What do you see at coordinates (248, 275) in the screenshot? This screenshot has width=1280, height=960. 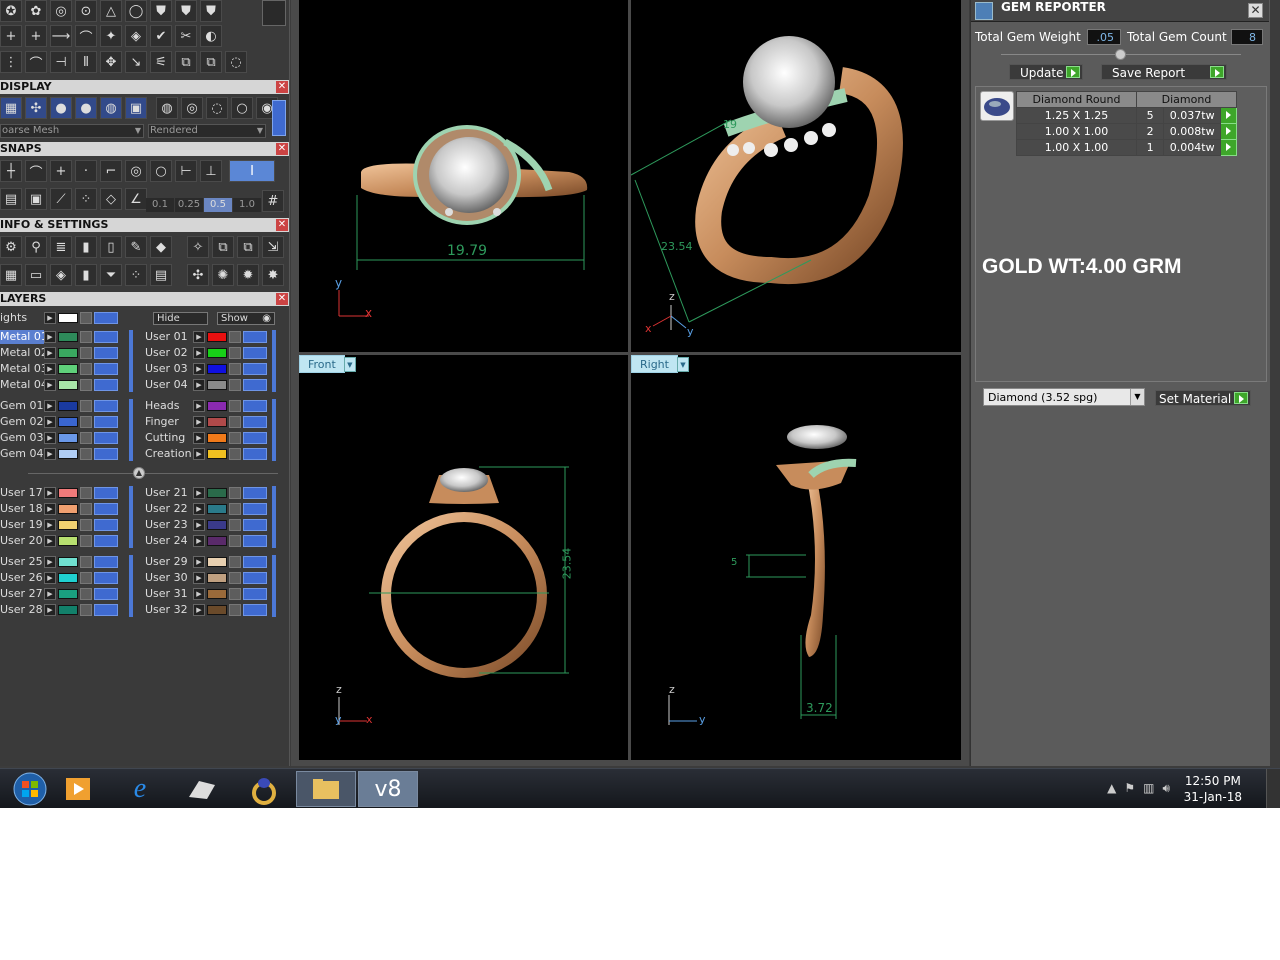 I see `scale-icon: ✹` at bounding box center [248, 275].